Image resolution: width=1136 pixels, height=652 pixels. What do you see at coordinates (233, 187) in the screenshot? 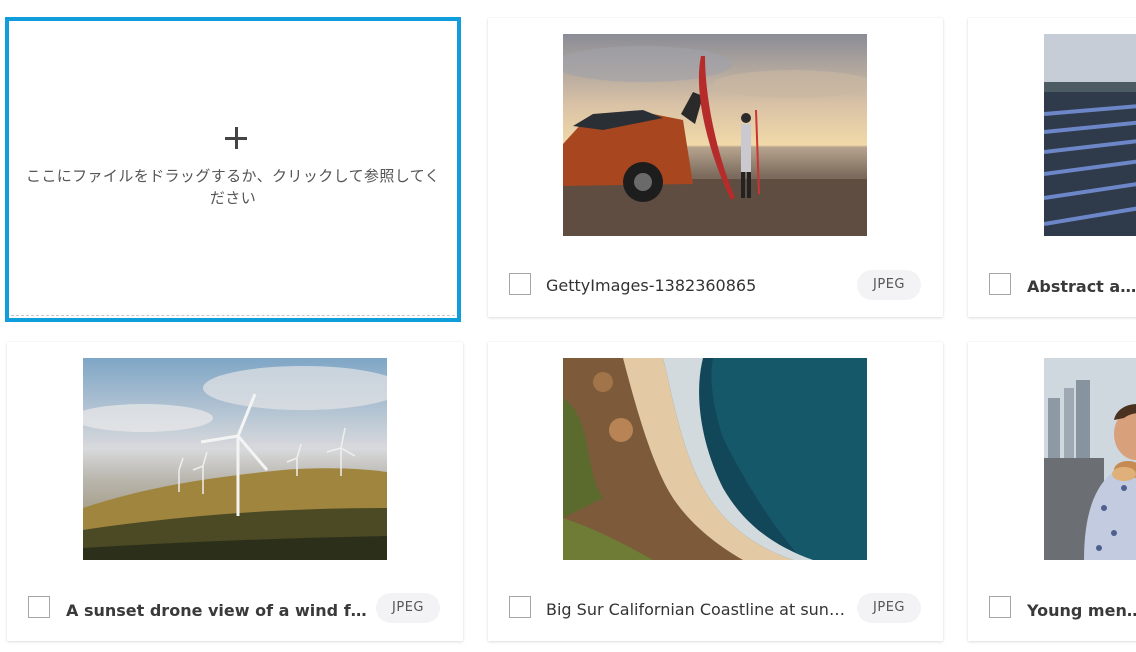
I see `upload-instruction: ここにファイルをドラッグするか、クリックして参照してください` at bounding box center [233, 187].